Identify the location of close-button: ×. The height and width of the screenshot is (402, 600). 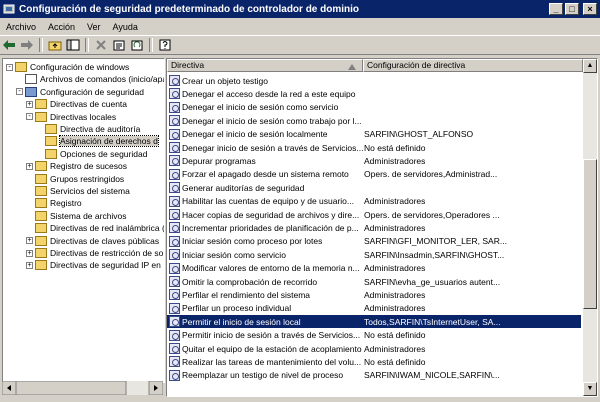
(590, 9).